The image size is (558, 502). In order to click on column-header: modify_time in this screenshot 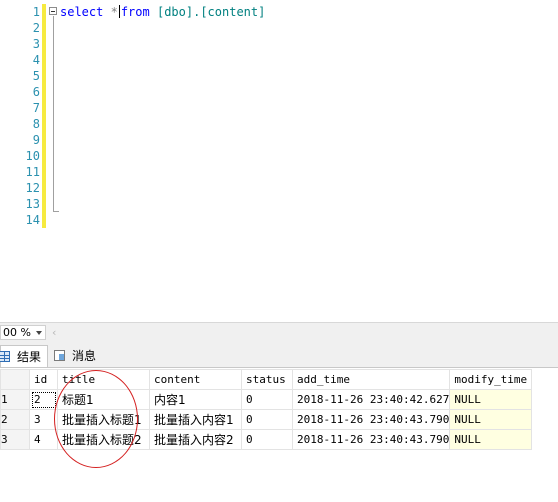, I will do `click(491, 379)`.